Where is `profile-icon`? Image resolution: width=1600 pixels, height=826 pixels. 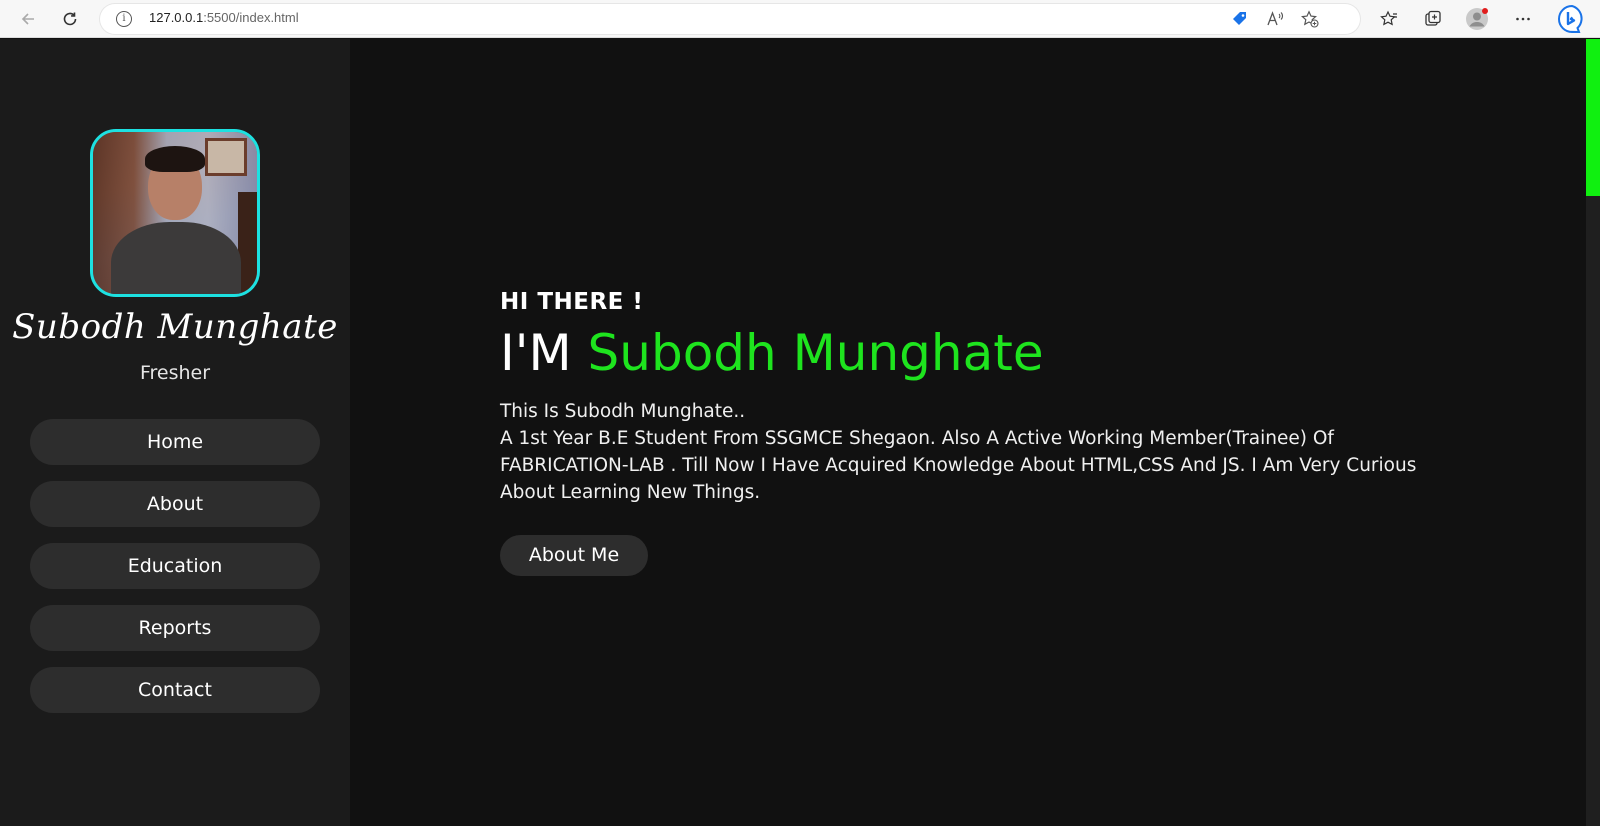 profile-icon is located at coordinates (1477, 19).